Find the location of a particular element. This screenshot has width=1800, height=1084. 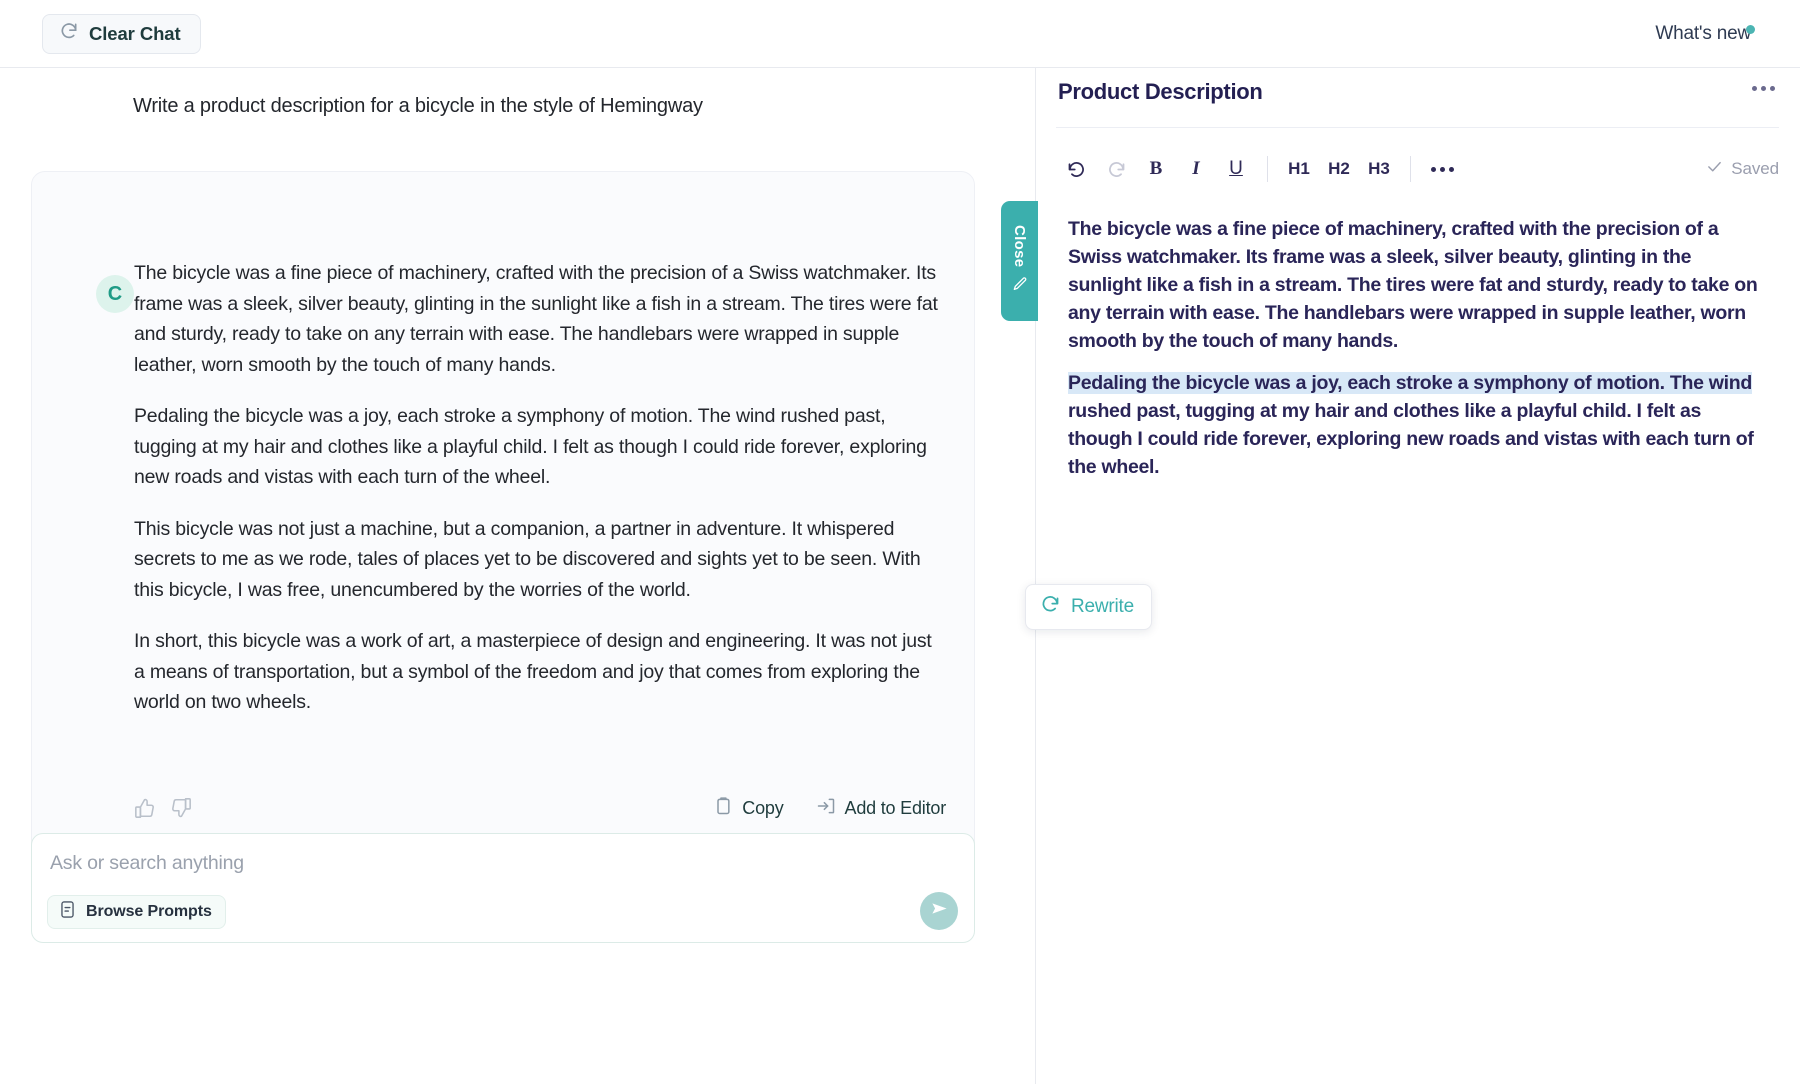

whats-new-label: What's new is located at coordinates (1703, 33).